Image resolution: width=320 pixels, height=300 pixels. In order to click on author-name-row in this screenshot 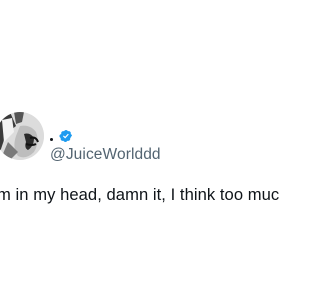, I will do `click(61, 136)`.